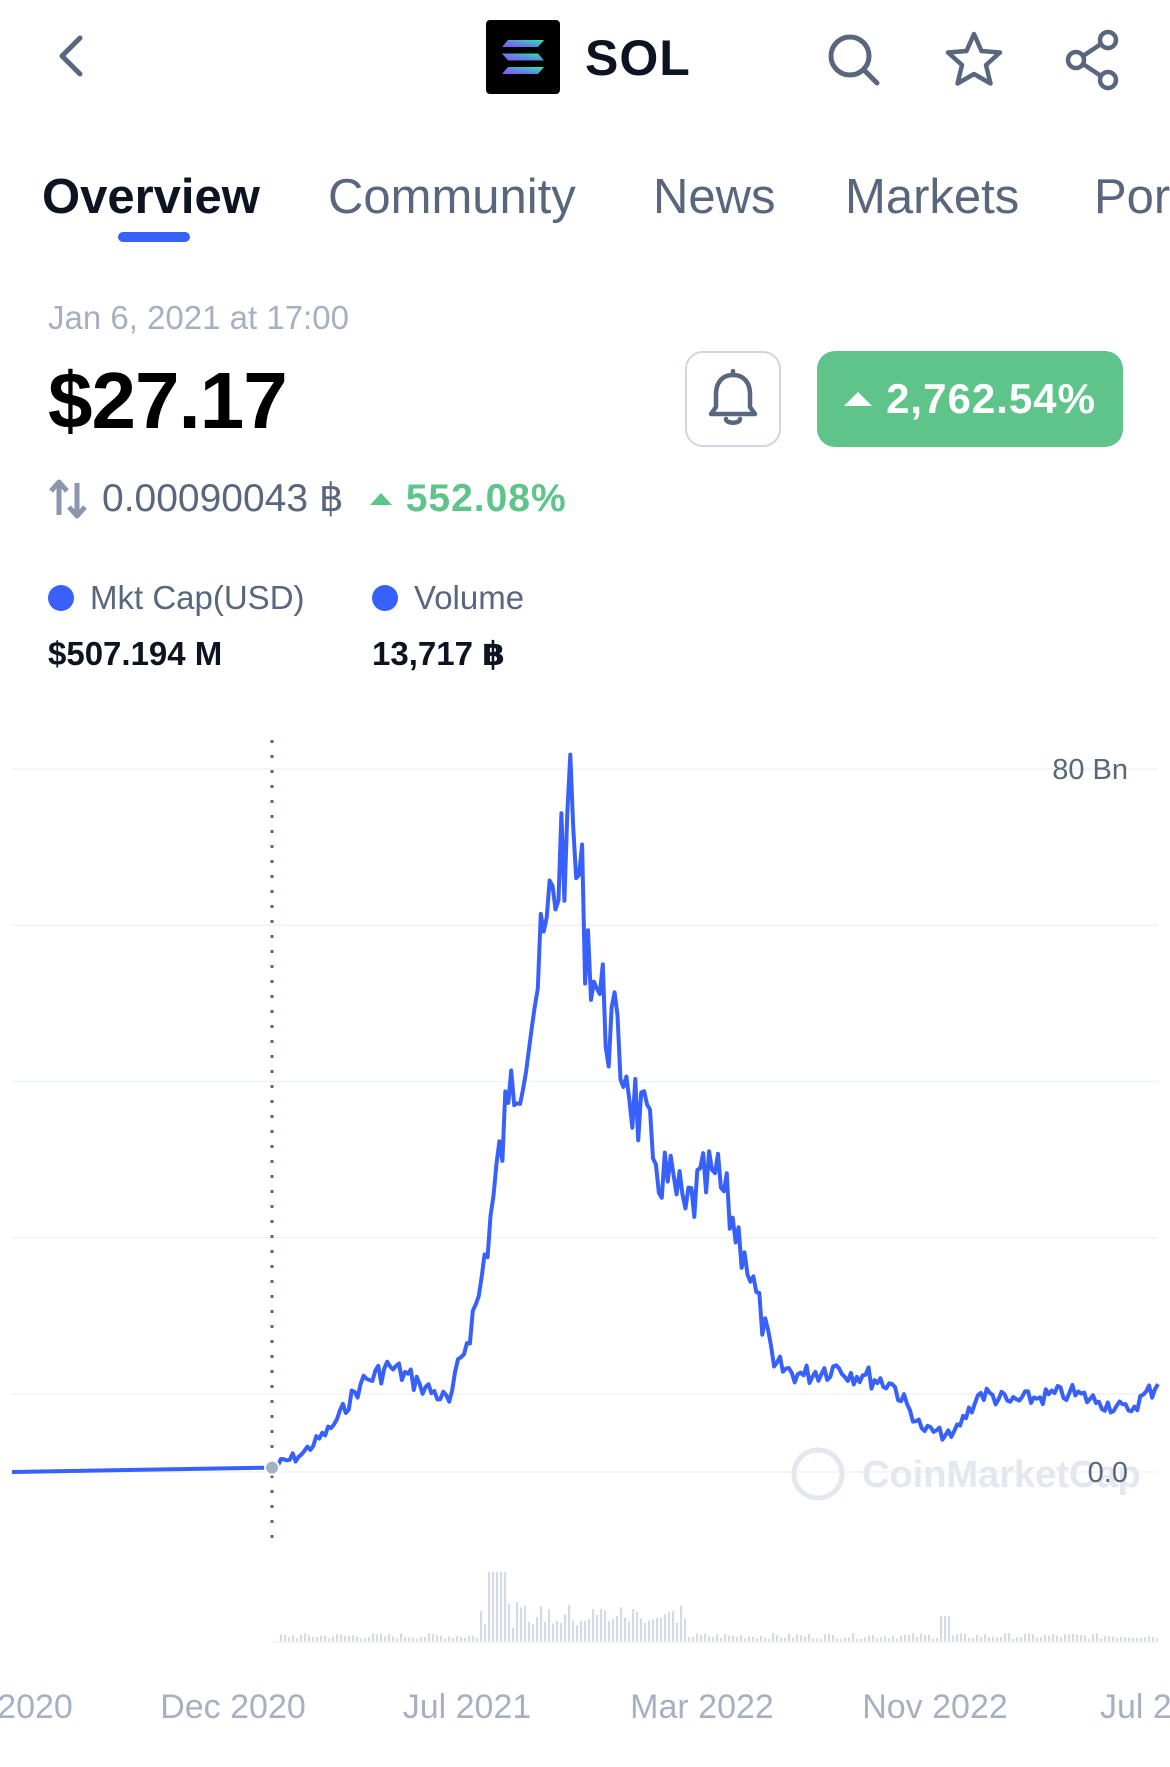 The height and width of the screenshot is (1767, 1170). I want to click on tab-overview: Overview, so click(151, 197).